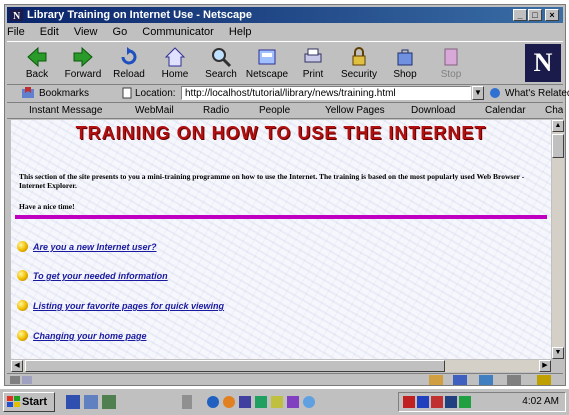 This screenshot has height=415, width=569. Describe the element at coordinates (451, 57) in the screenshot. I see `stop-icon` at that location.